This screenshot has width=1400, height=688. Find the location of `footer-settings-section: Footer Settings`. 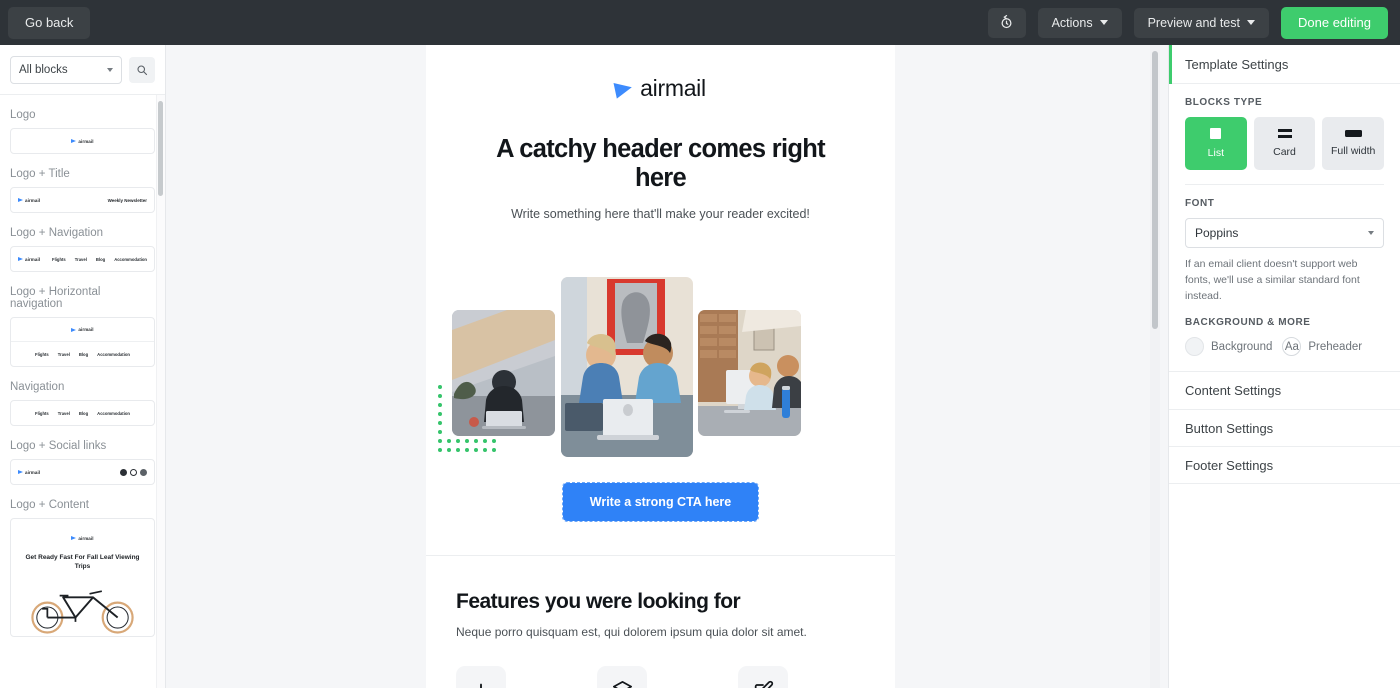

footer-settings-section: Footer Settings is located at coordinates (1284, 465).